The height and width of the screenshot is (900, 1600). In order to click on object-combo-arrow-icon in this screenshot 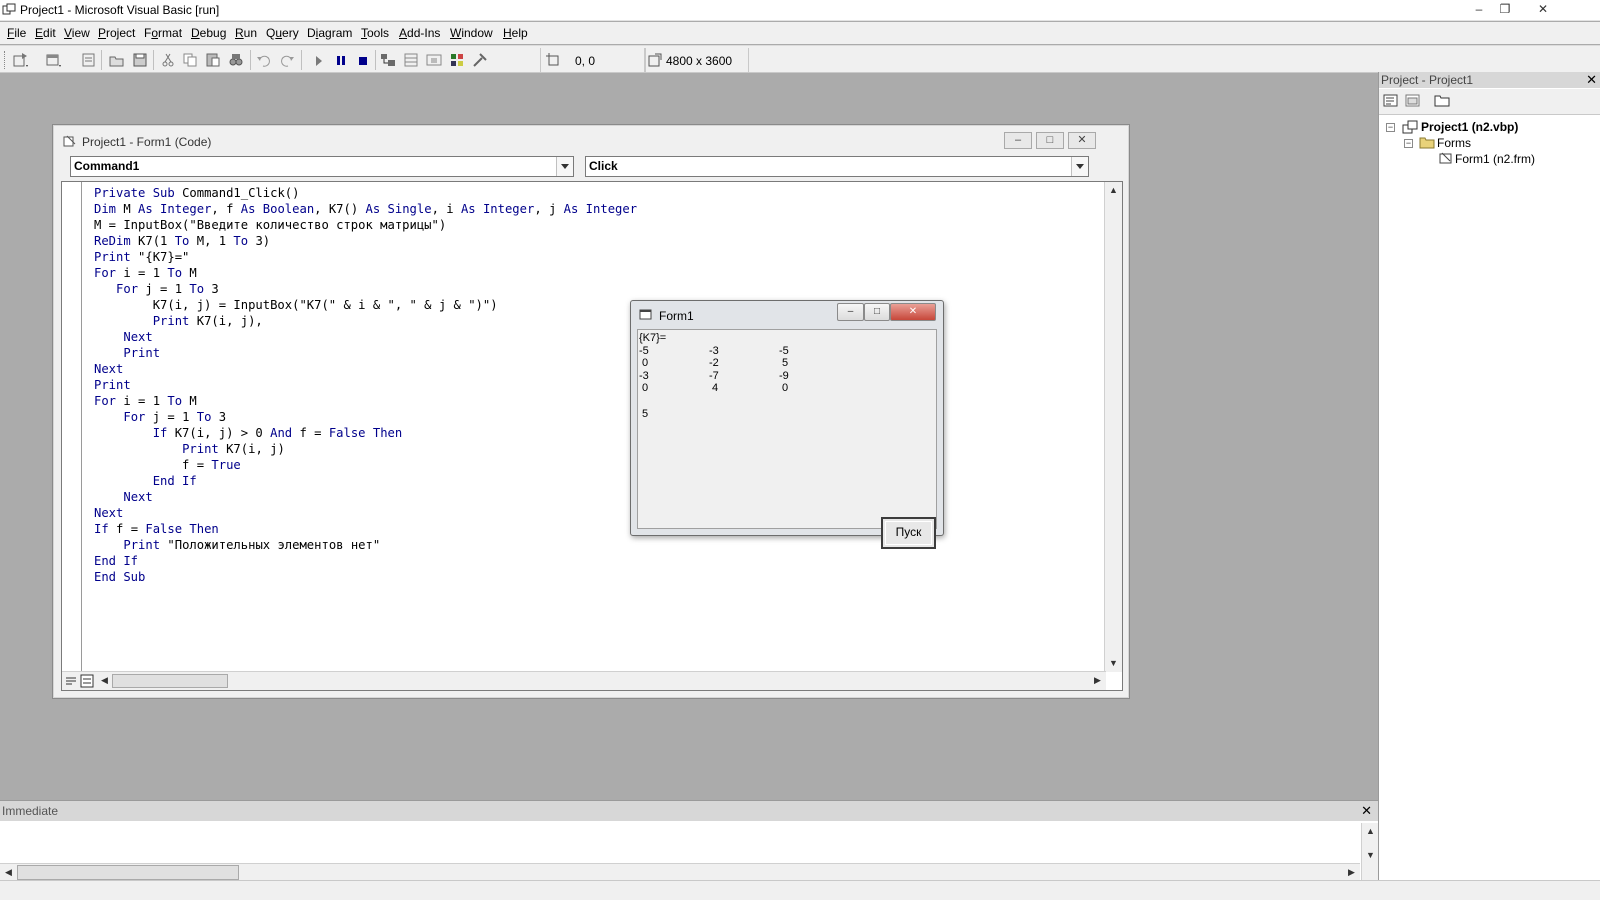, I will do `click(564, 166)`.